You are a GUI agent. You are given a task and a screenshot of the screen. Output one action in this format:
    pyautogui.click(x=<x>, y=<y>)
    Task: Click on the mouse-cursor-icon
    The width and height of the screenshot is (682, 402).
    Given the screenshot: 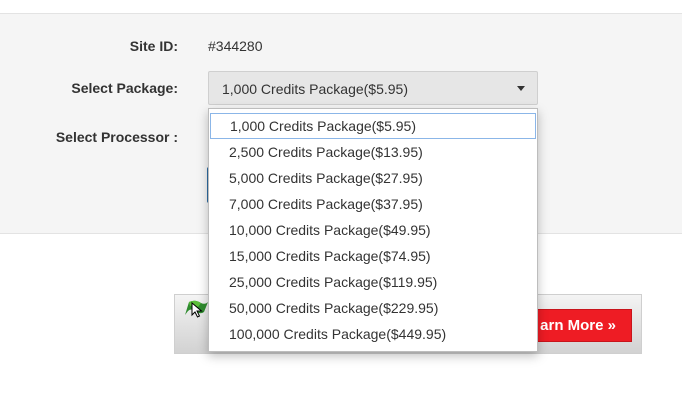 What is the action you would take?
    pyautogui.click(x=197, y=310)
    